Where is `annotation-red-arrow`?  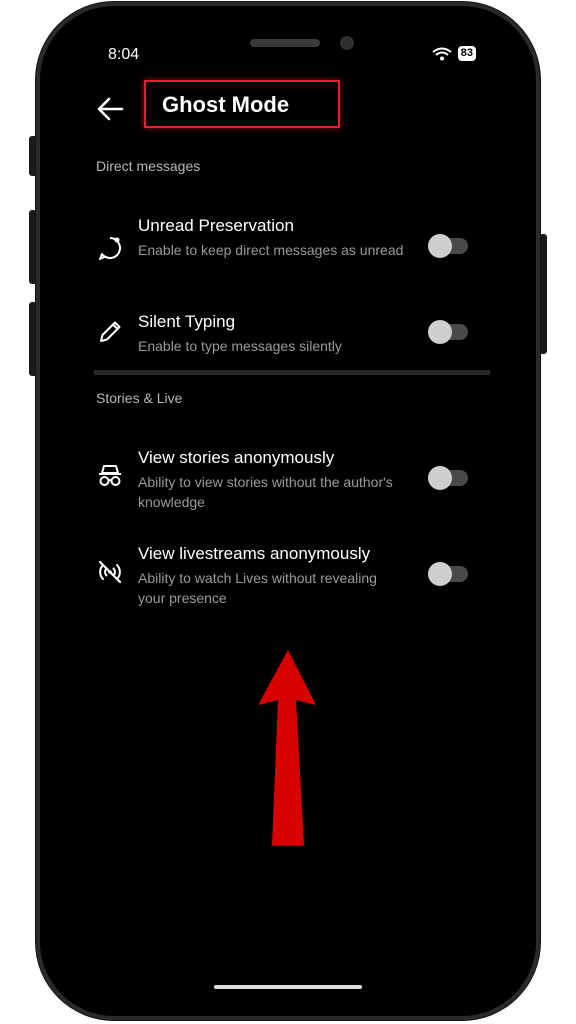
annotation-red-arrow is located at coordinates (287, 747).